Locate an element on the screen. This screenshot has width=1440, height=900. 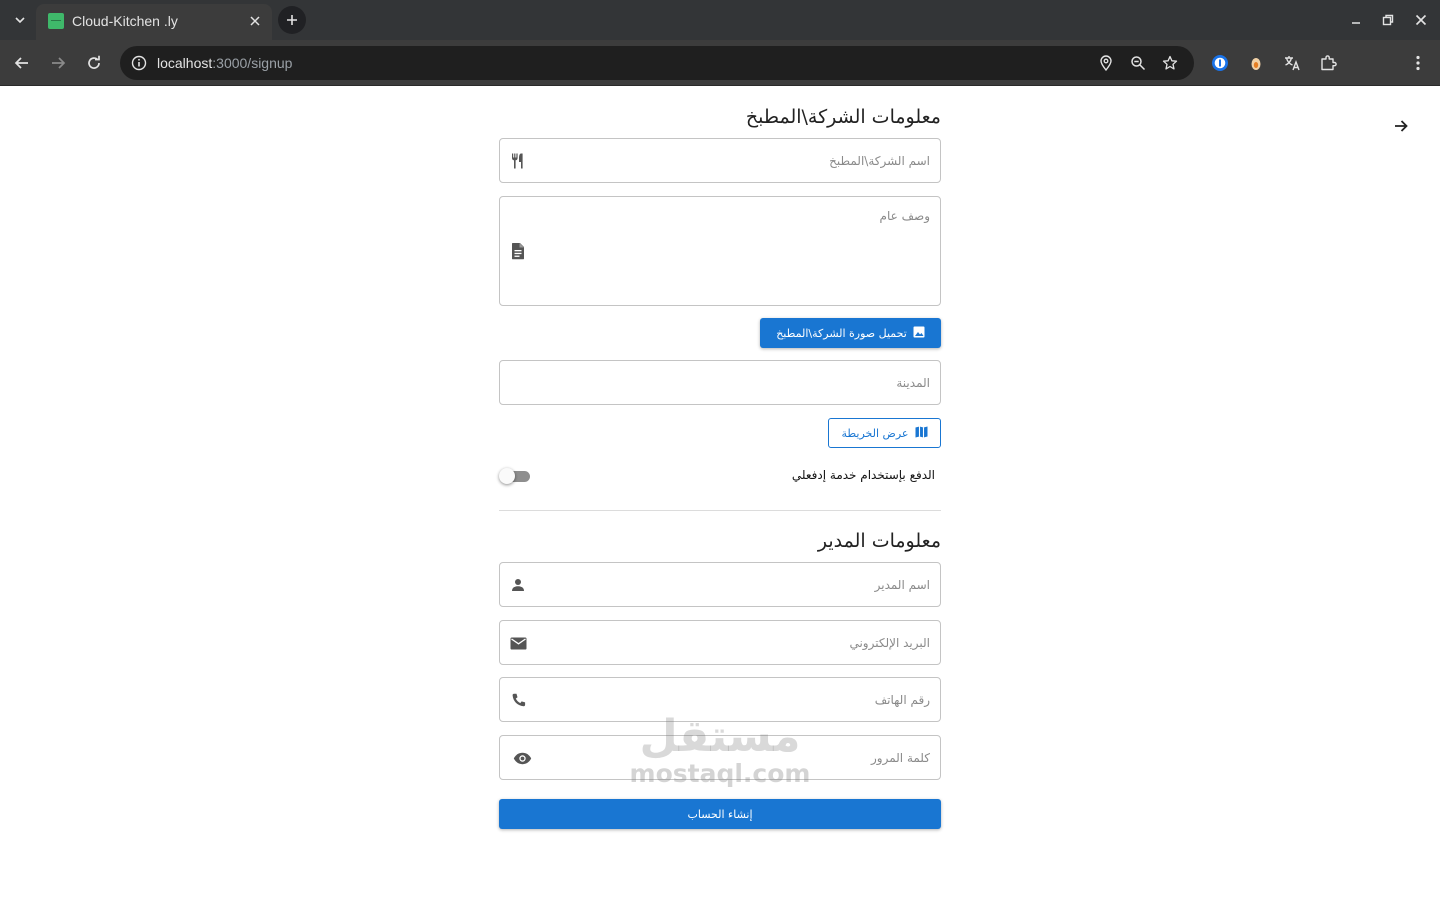
email-field is located at coordinates (720, 642).